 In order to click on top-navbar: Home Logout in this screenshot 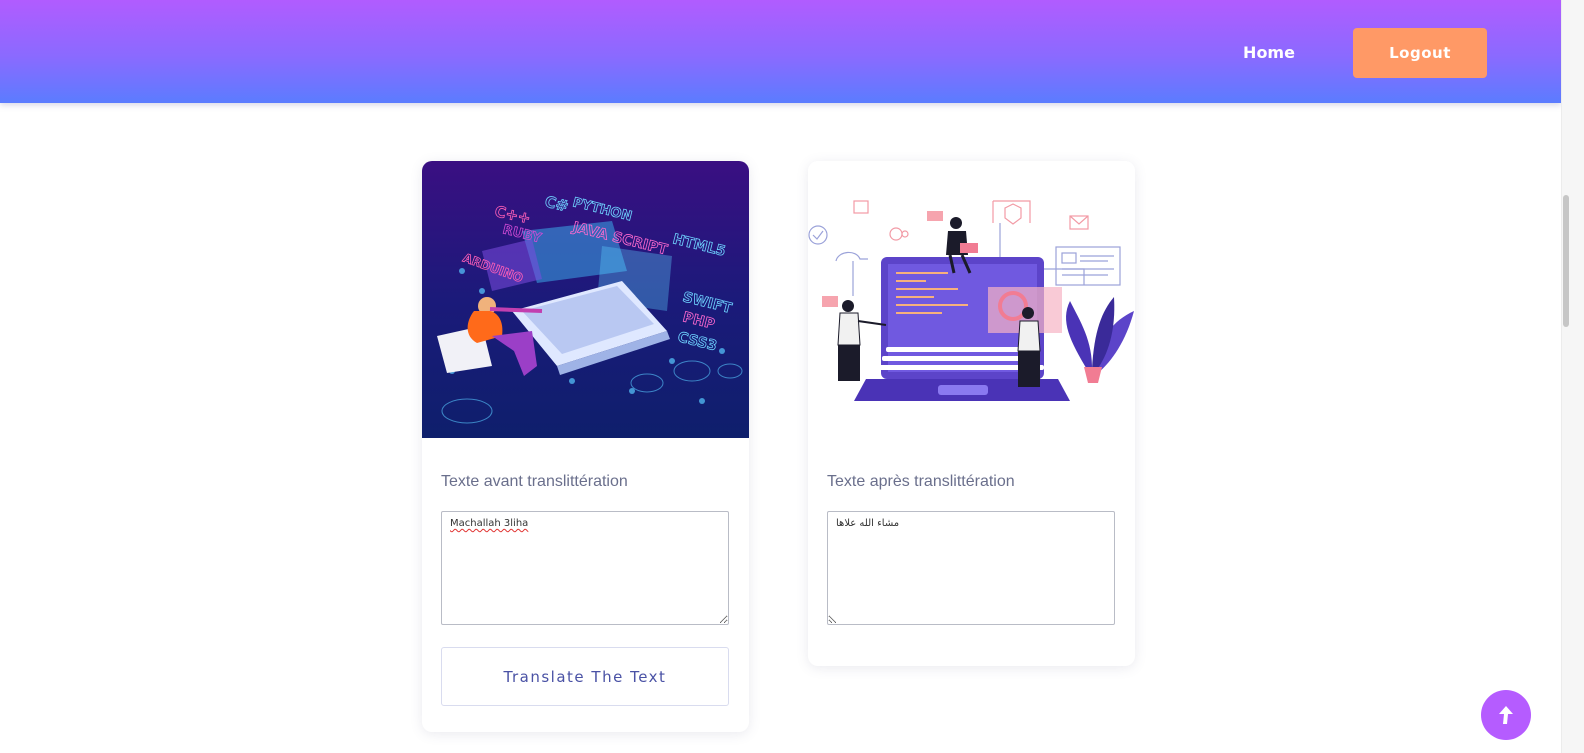, I will do `click(780, 51)`.